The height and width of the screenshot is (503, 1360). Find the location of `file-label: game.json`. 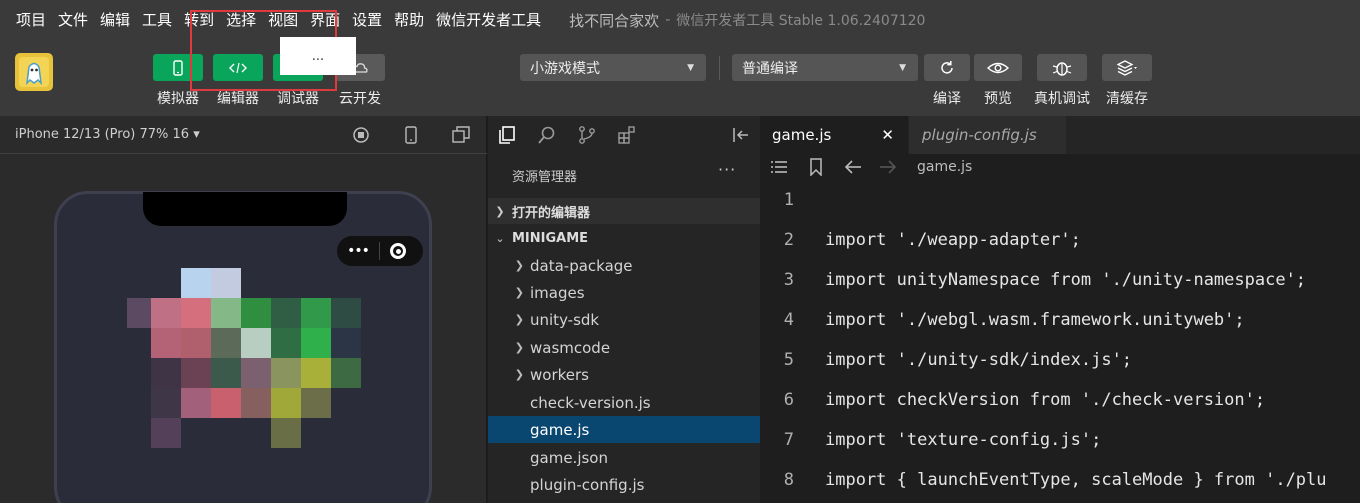

file-label: game.json is located at coordinates (569, 457).